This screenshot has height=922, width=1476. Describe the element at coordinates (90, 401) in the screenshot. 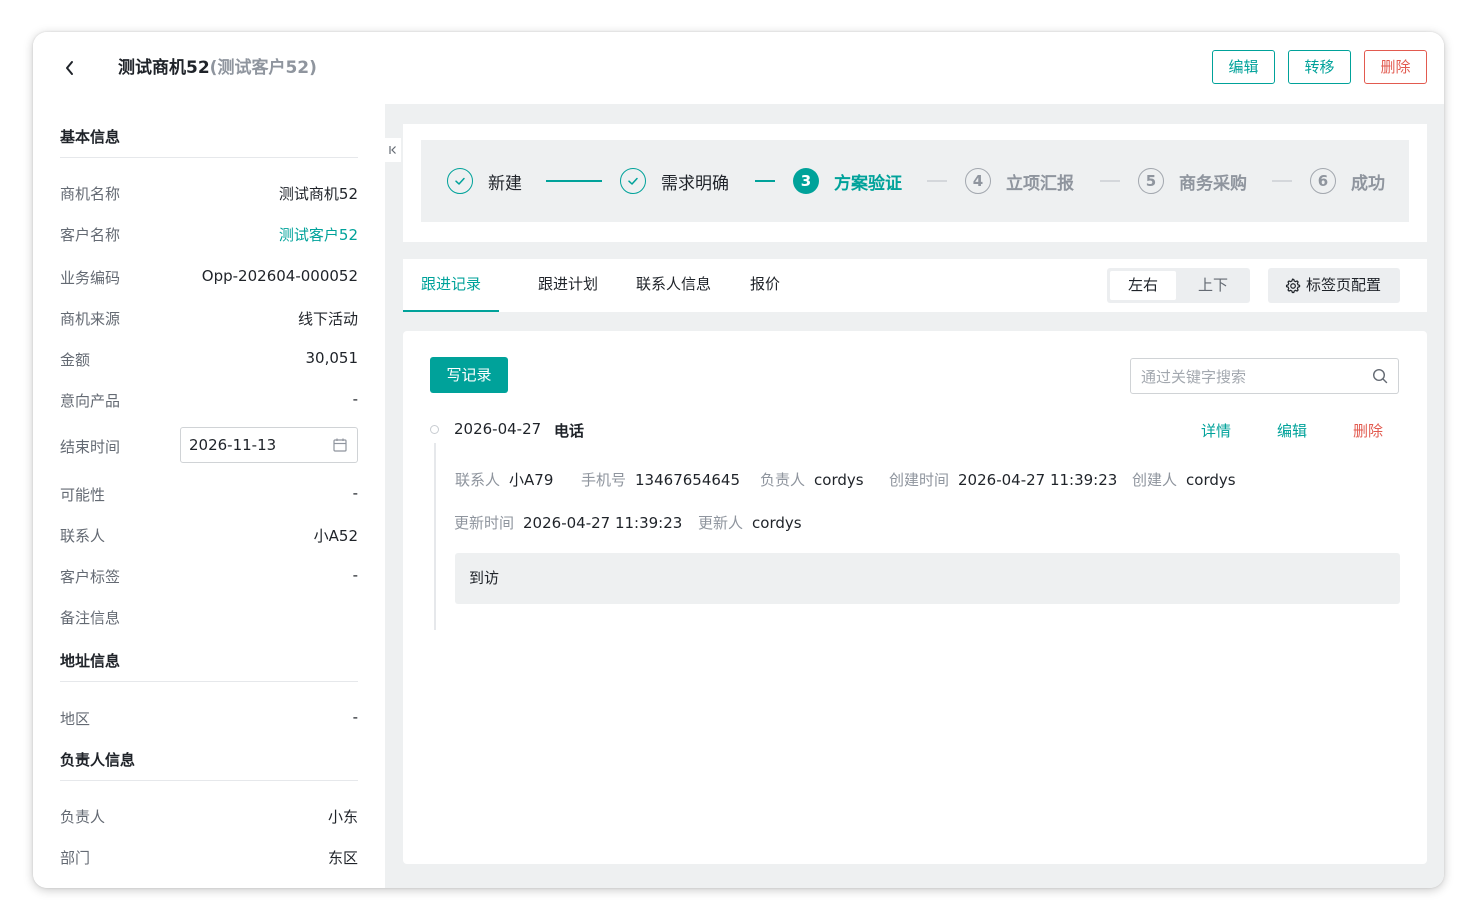

I see `field-label: 意向产品` at that location.